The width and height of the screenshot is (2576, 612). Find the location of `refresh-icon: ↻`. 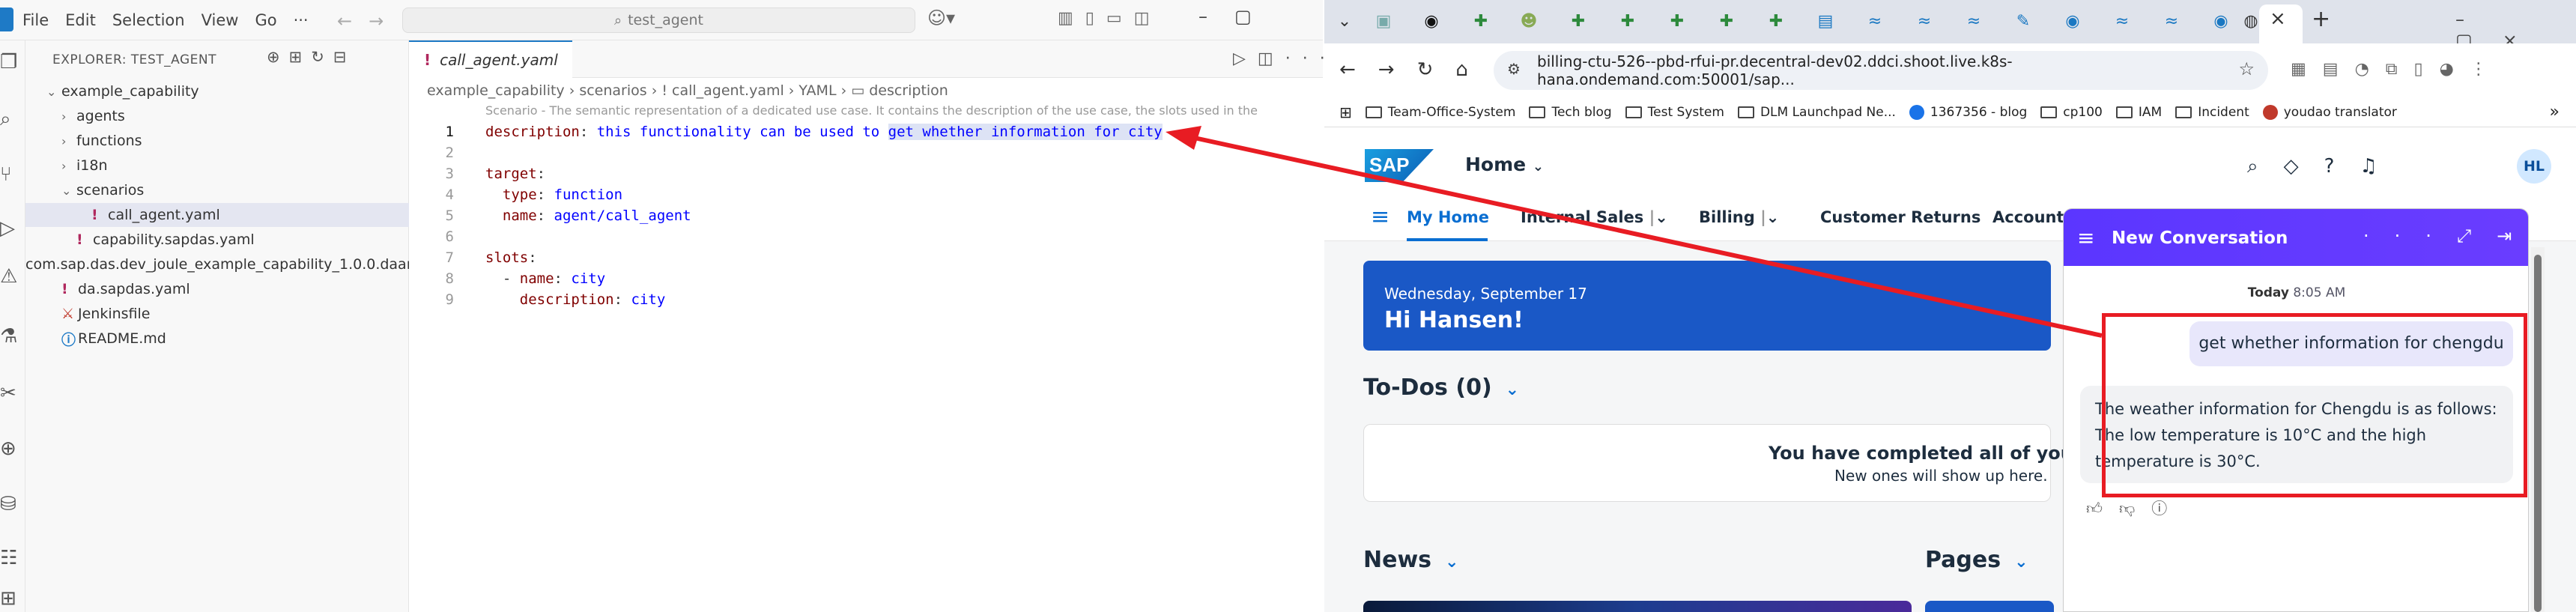

refresh-icon: ↻ is located at coordinates (322, 57).